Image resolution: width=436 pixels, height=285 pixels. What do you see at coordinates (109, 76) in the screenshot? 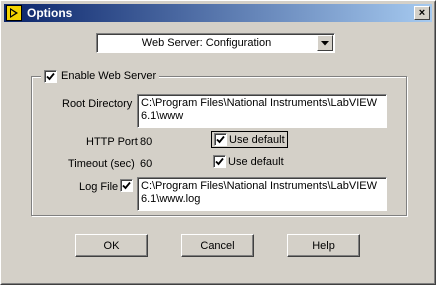
I see `enable-web-server-label: Enable Web Server` at bounding box center [109, 76].